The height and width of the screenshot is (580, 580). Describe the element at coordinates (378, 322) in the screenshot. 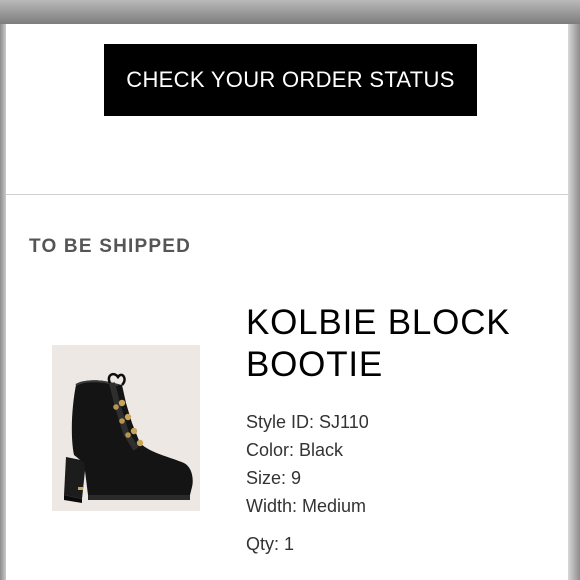

I see `product-name-line-1: KOLBIE BLOCK` at that location.